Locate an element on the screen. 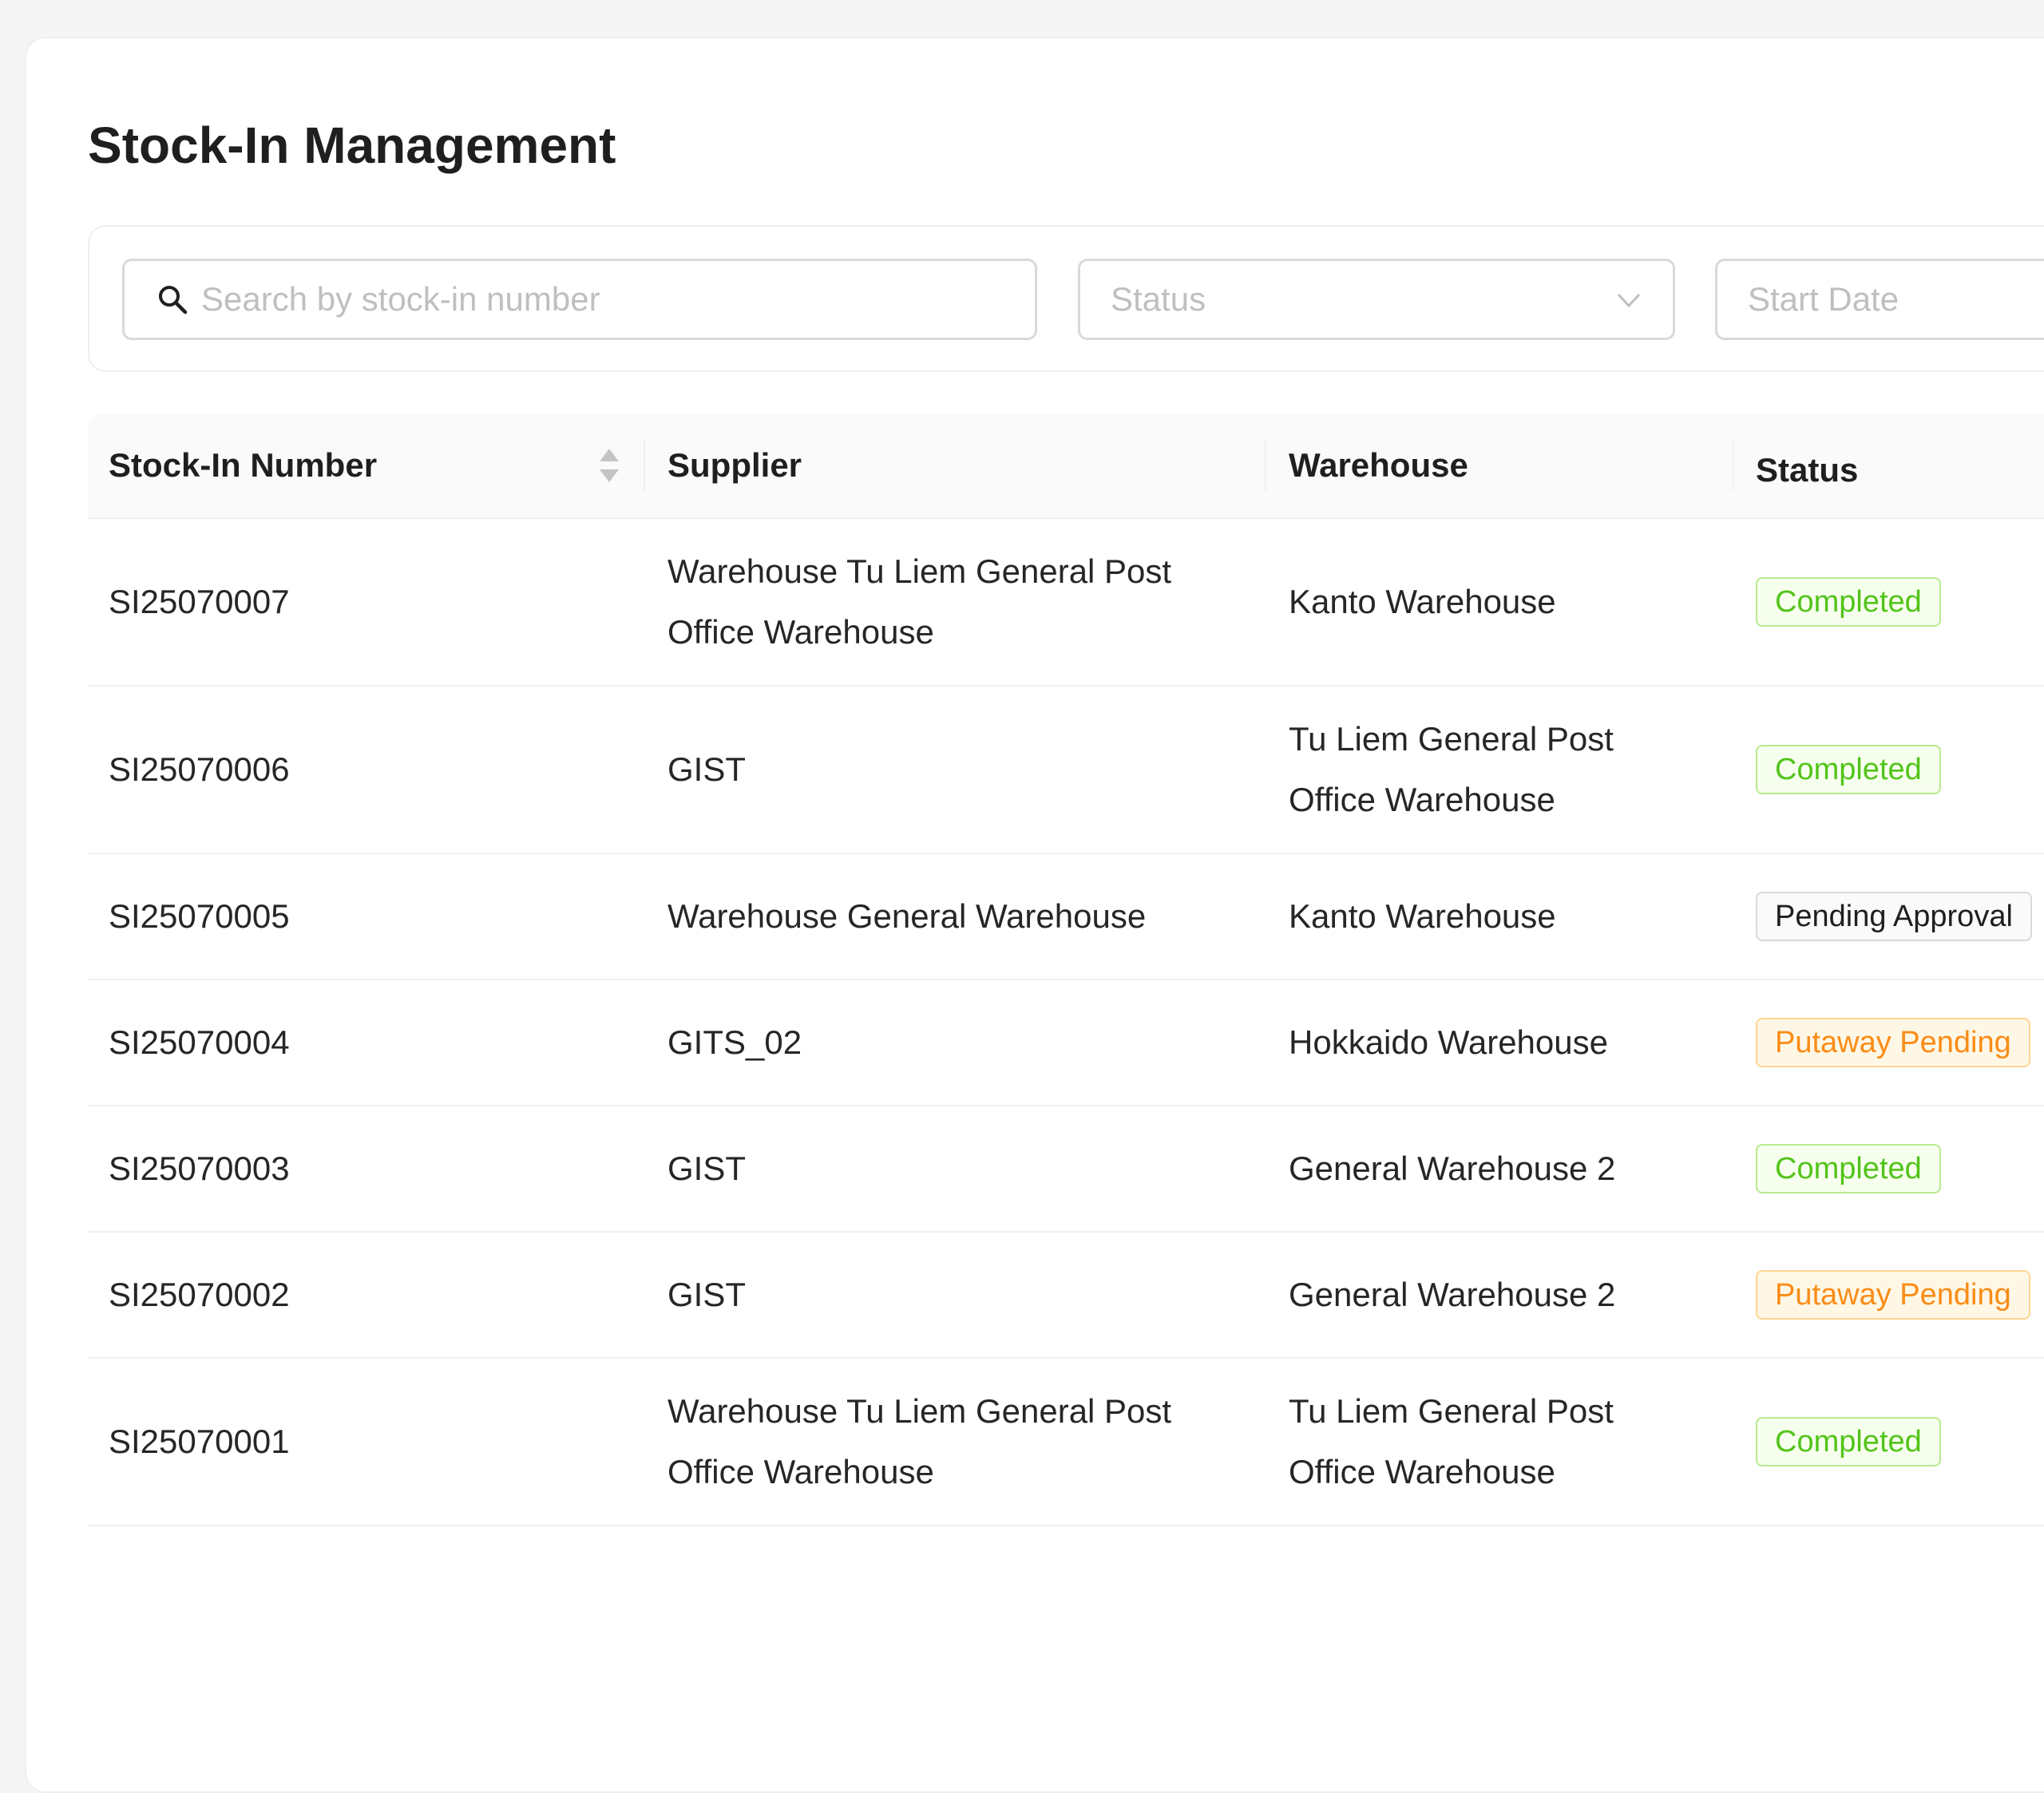 Image resolution: width=2044 pixels, height=1793 pixels. column-header-warehouse: Warehouse is located at coordinates (1378, 465).